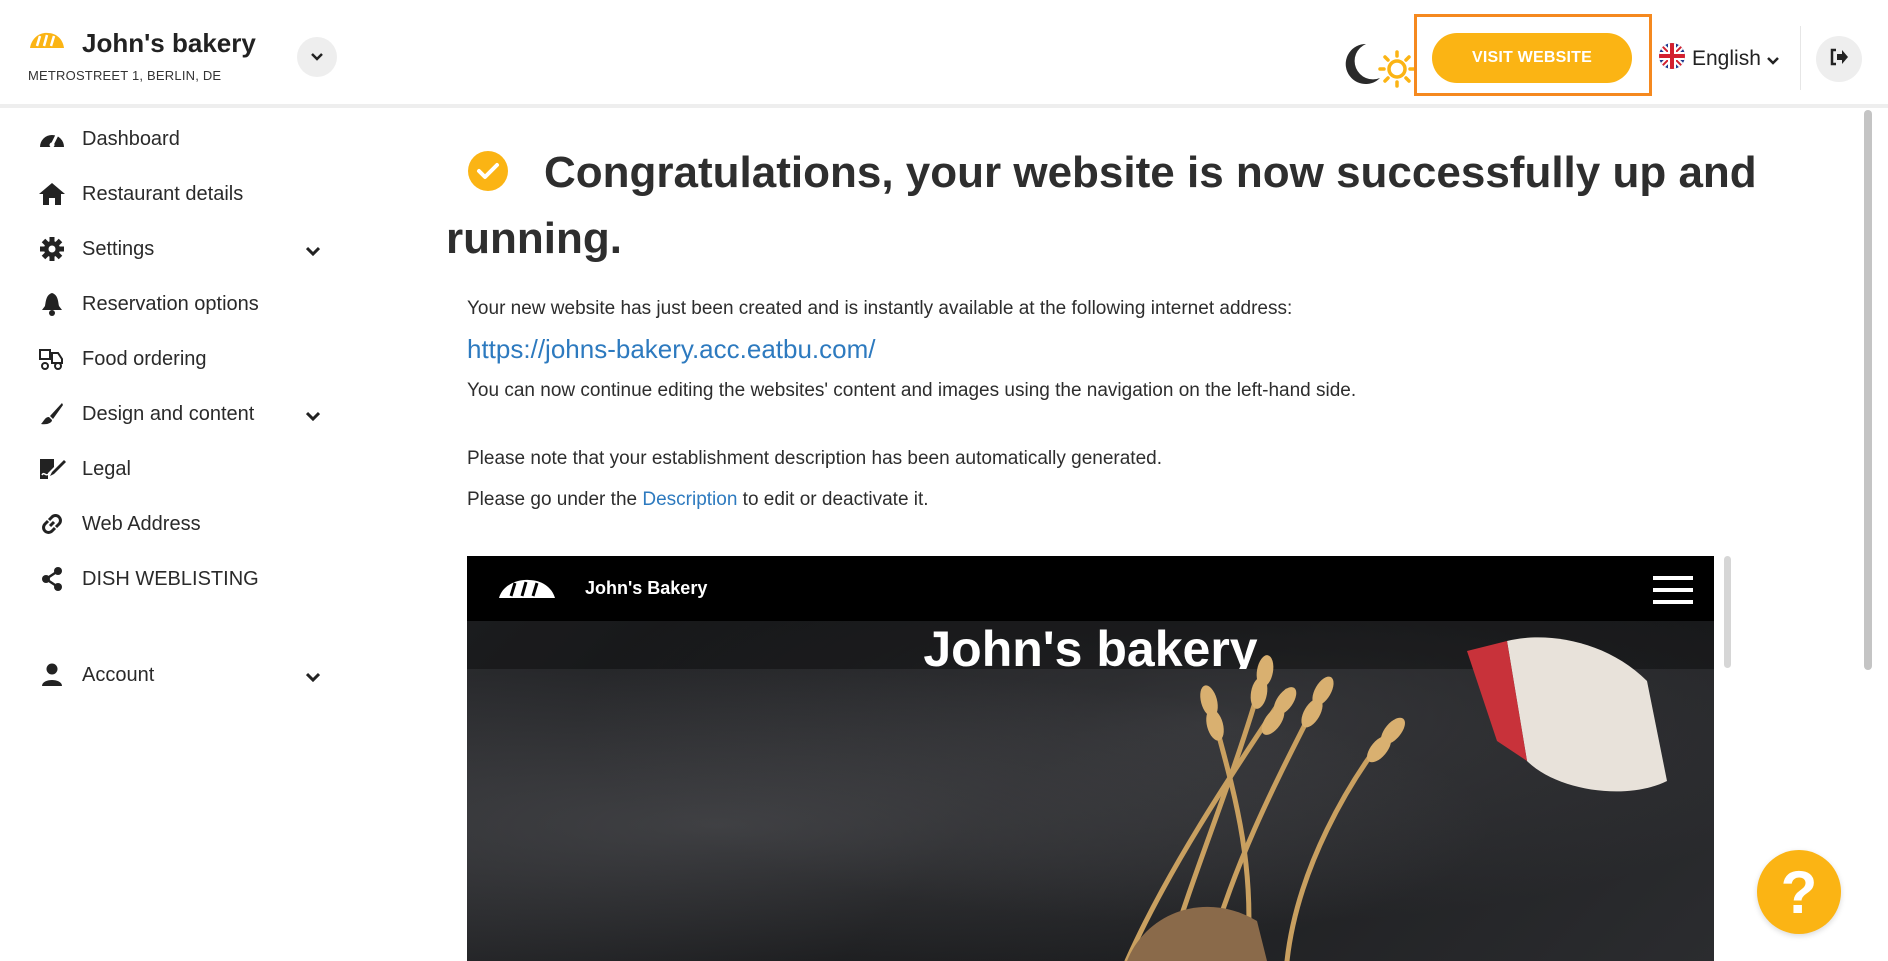 Image resolution: width=1888 pixels, height=961 pixels. I want to click on visit-website-button: VISIT WEBSITE, so click(1532, 58).